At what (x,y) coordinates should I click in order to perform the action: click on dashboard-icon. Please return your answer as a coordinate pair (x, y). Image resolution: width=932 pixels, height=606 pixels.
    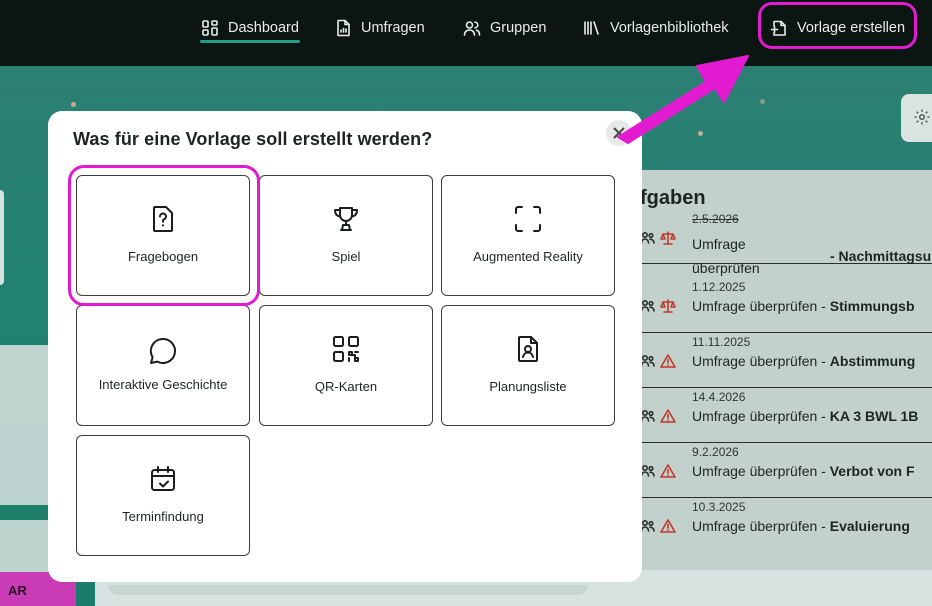
    Looking at the image, I should click on (210, 28).